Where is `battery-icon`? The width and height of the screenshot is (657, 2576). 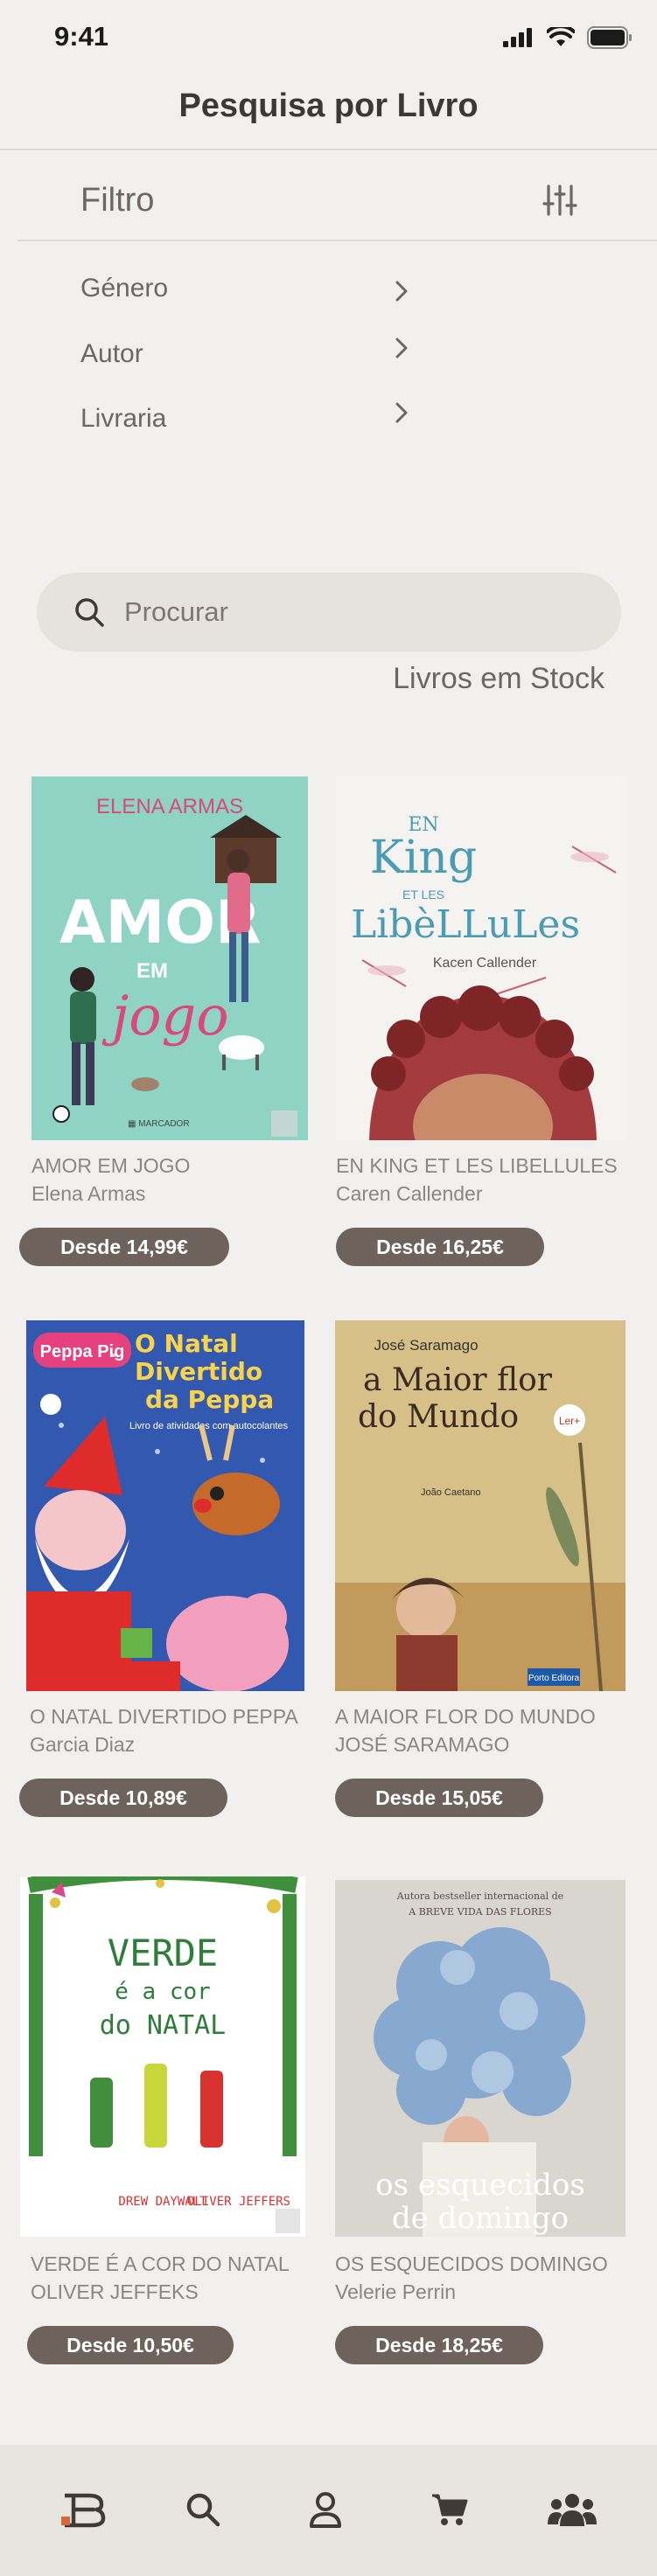 battery-icon is located at coordinates (610, 37).